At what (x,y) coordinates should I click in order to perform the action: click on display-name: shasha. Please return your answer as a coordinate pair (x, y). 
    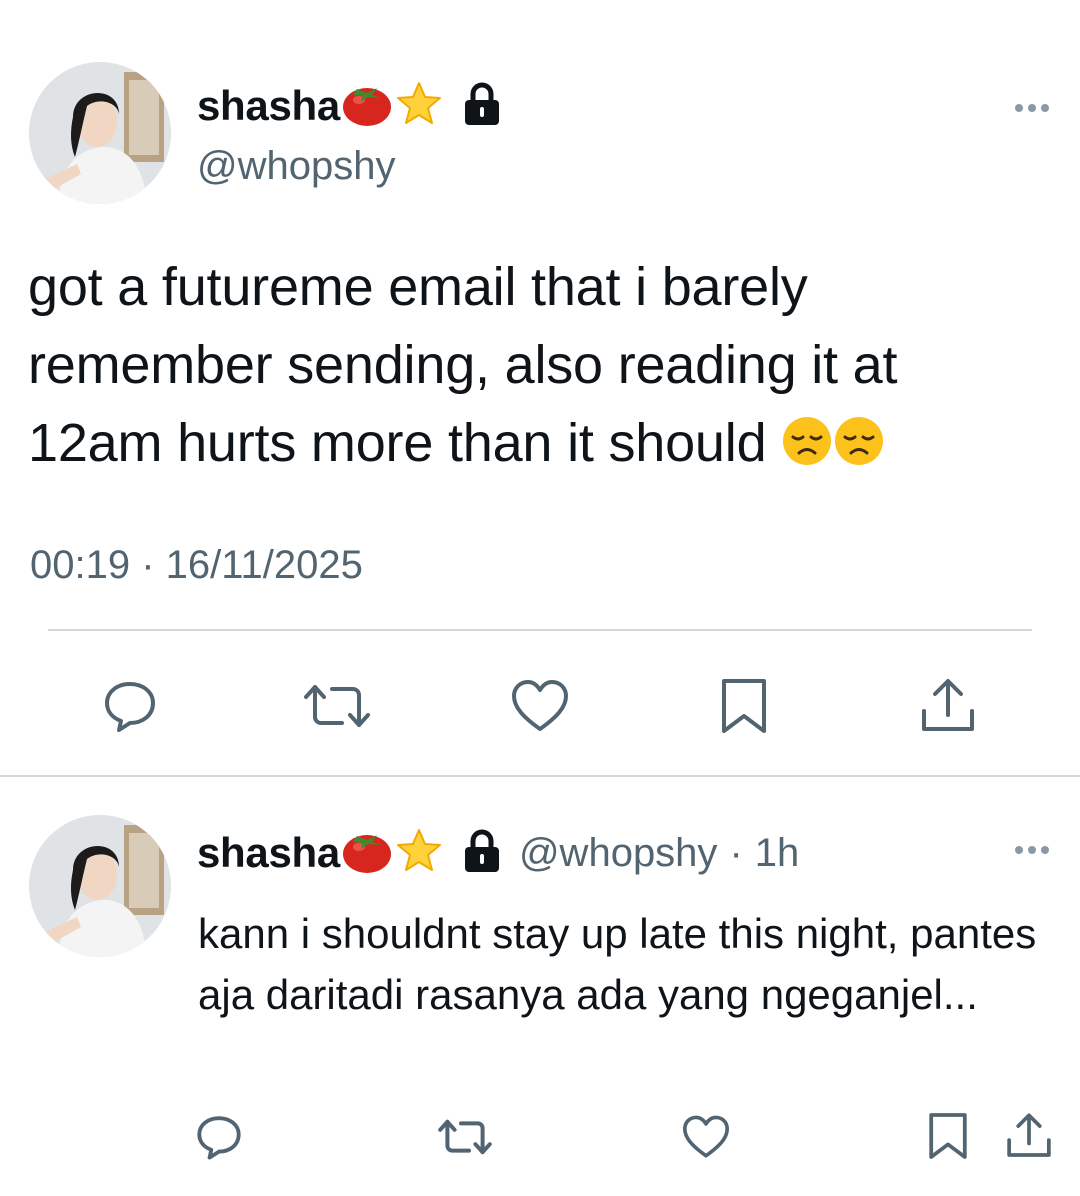
    Looking at the image, I should click on (268, 106).